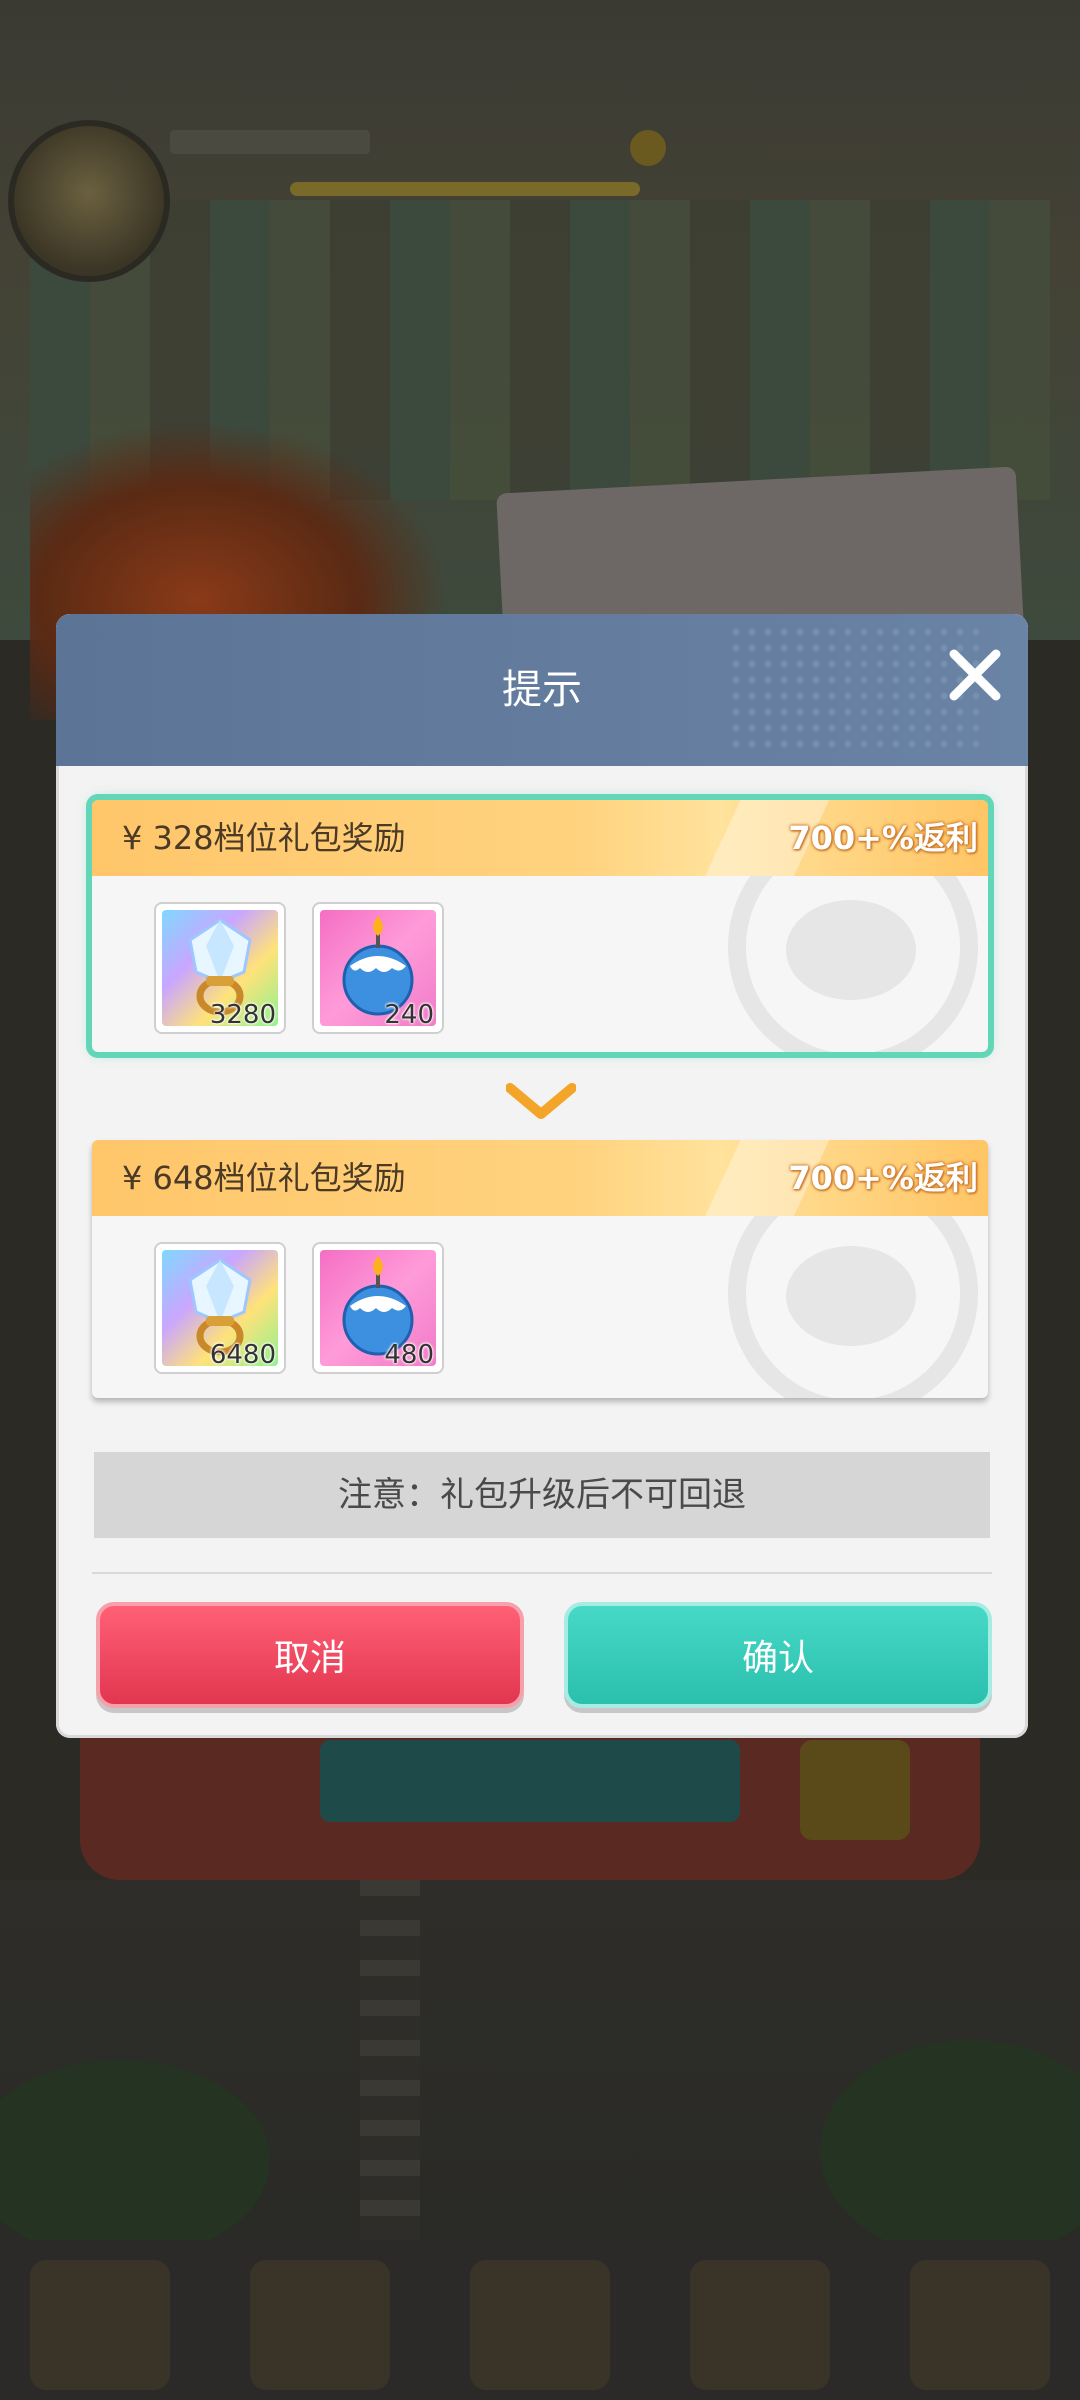 This screenshot has height=2400, width=1080. What do you see at coordinates (270, 142) in the screenshot?
I see `background-name-bar` at bounding box center [270, 142].